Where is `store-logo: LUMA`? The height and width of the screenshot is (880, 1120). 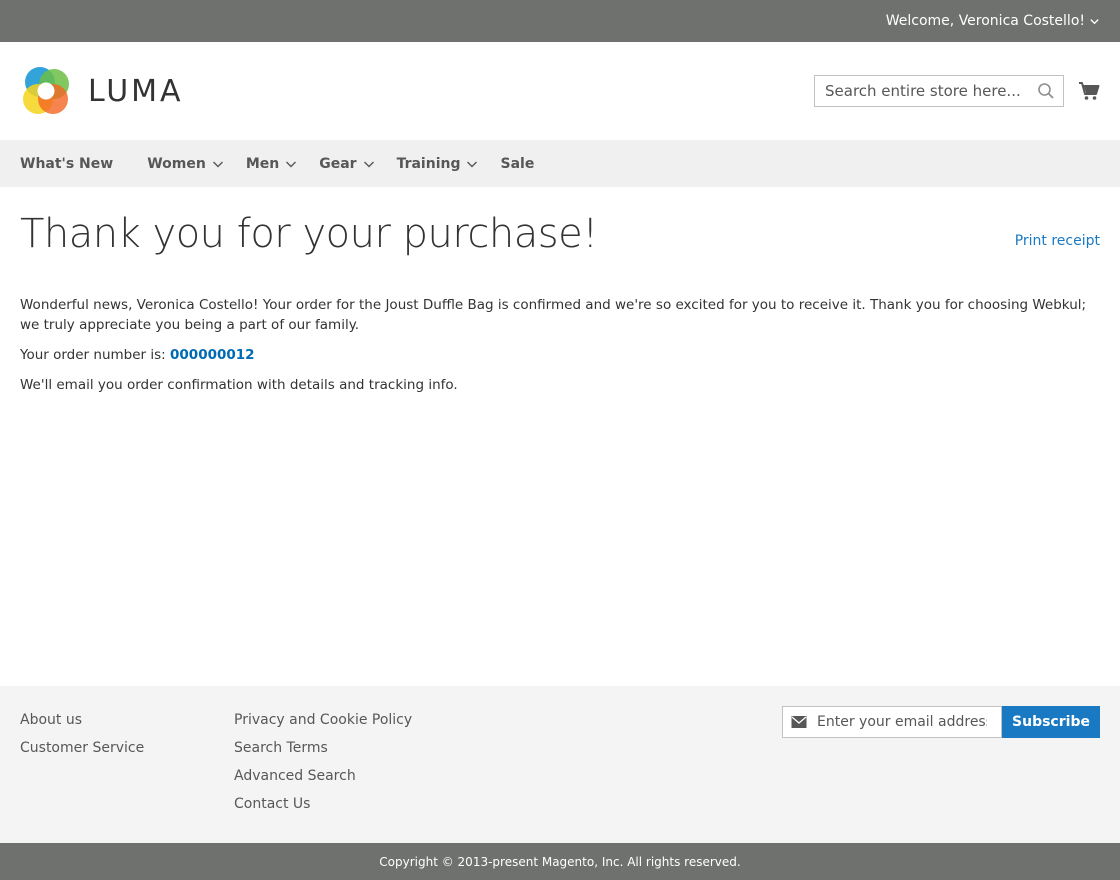 store-logo: LUMA is located at coordinates (102, 91).